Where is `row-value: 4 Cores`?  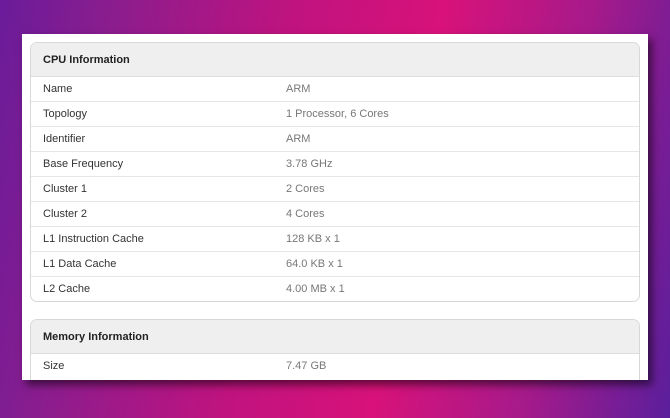 row-value: 4 Cores is located at coordinates (305, 214).